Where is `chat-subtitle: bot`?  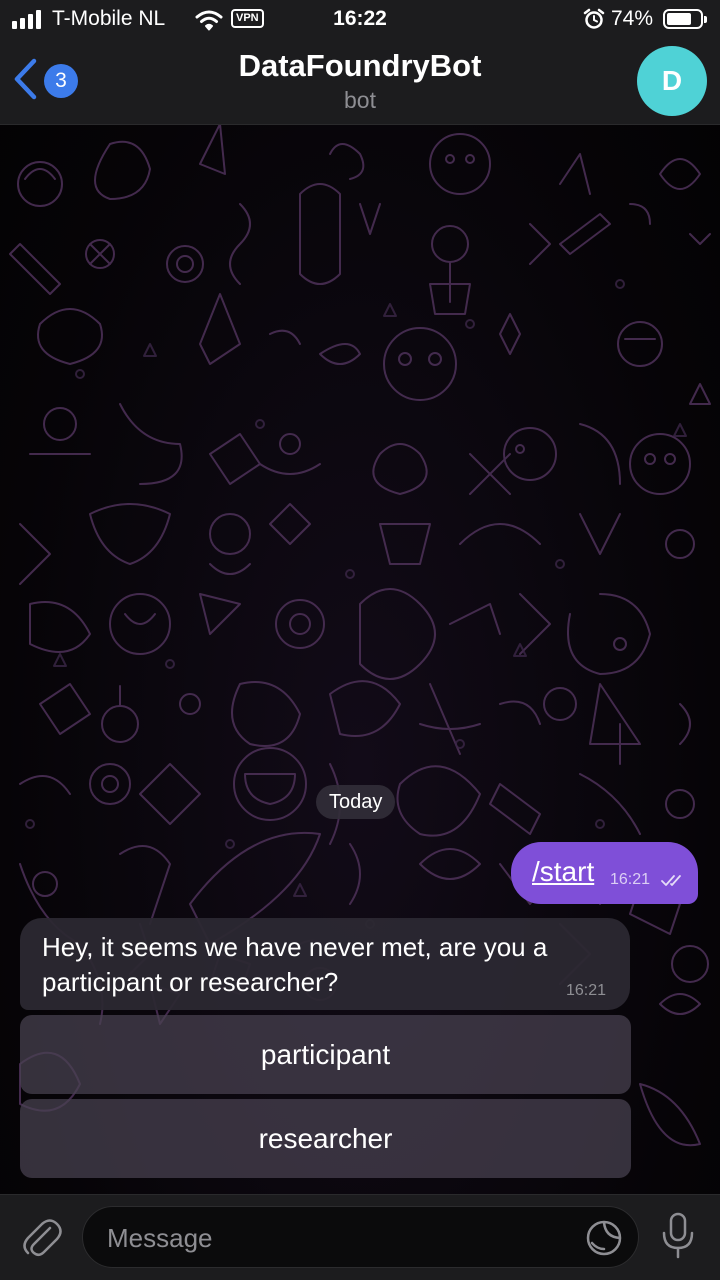
chat-subtitle: bot is located at coordinates (360, 100).